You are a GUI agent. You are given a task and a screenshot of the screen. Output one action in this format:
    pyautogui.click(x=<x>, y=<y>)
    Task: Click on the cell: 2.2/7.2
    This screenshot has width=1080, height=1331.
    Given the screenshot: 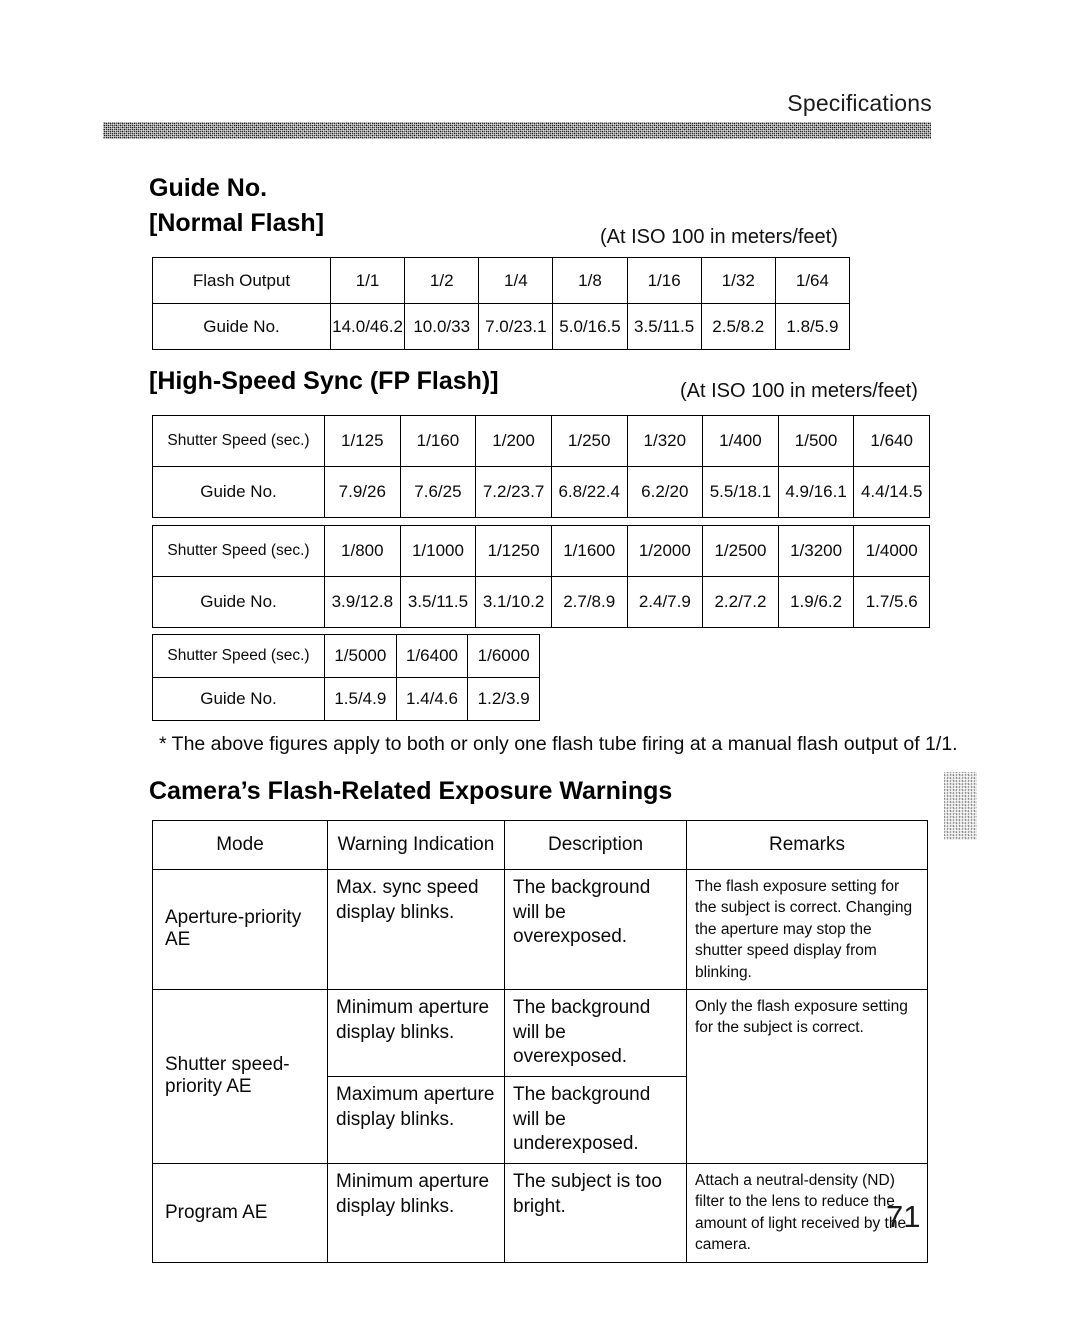 What is the action you would take?
    pyautogui.click(x=740, y=602)
    